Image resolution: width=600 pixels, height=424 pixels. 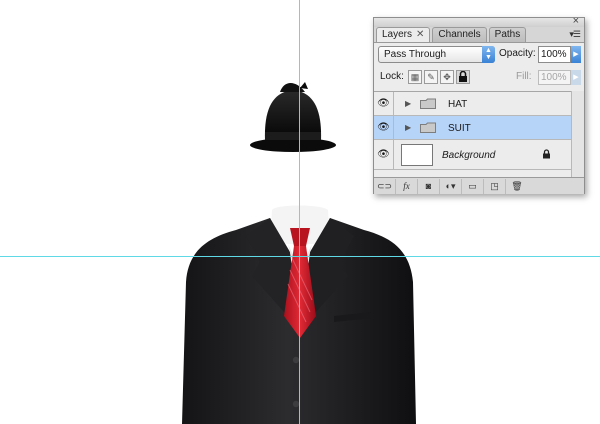 What do you see at coordinates (397, 34) in the screenshot?
I see `tab-layers-label: Layers` at bounding box center [397, 34].